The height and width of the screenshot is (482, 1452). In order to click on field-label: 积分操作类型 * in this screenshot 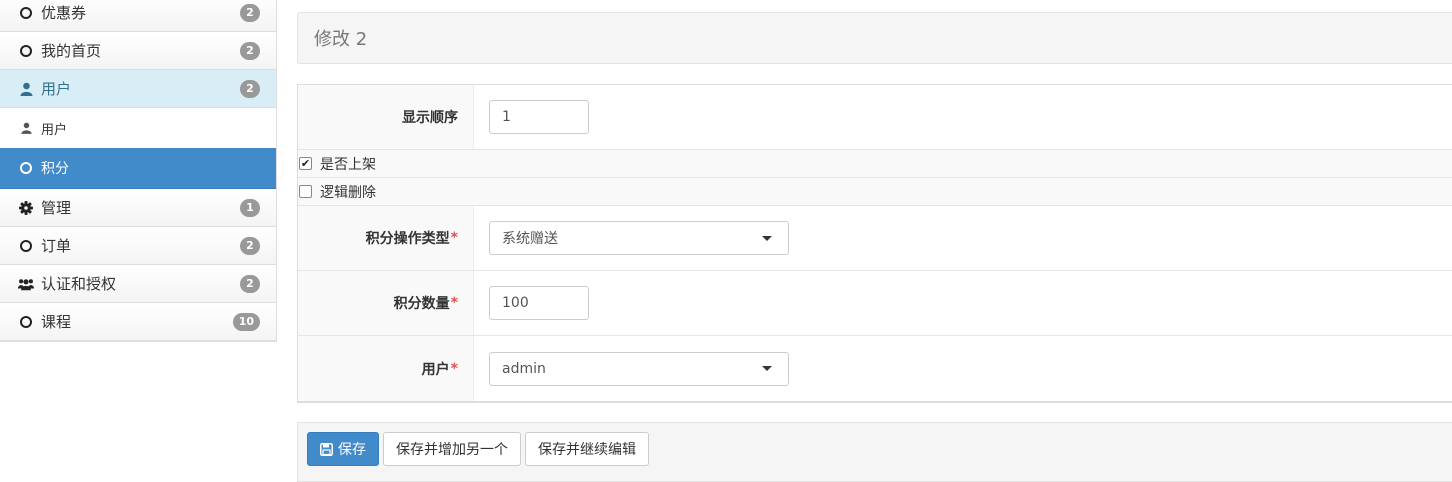, I will do `click(386, 238)`.